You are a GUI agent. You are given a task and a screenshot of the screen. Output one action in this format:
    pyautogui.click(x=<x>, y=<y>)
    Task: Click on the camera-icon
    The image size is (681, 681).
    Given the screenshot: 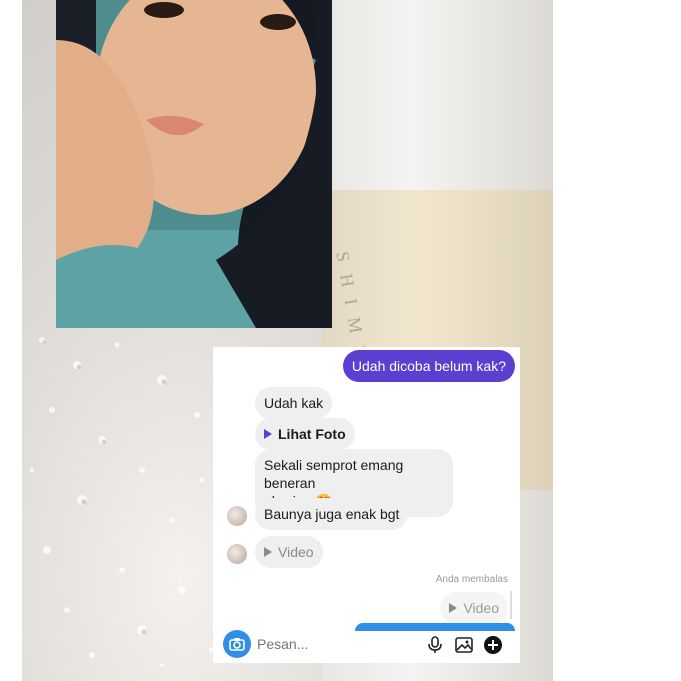 What is the action you would take?
    pyautogui.click(x=237, y=644)
    